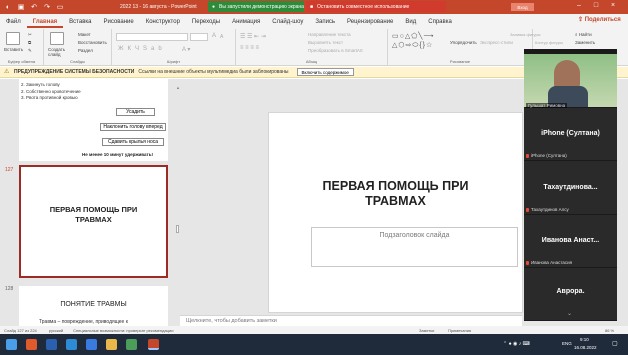 This screenshot has height=355, width=628. What do you see at coordinates (153, 344) in the screenshot?
I see `powerpoint-icon` at bounding box center [153, 344].